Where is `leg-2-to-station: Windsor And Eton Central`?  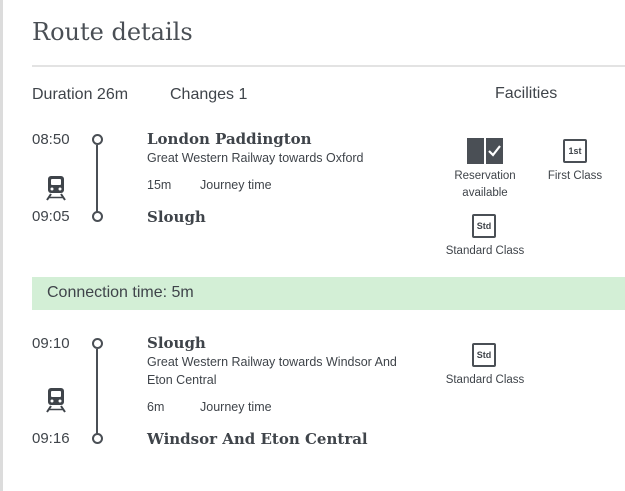 leg-2-to-station: Windsor And Eton Central is located at coordinates (257, 439).